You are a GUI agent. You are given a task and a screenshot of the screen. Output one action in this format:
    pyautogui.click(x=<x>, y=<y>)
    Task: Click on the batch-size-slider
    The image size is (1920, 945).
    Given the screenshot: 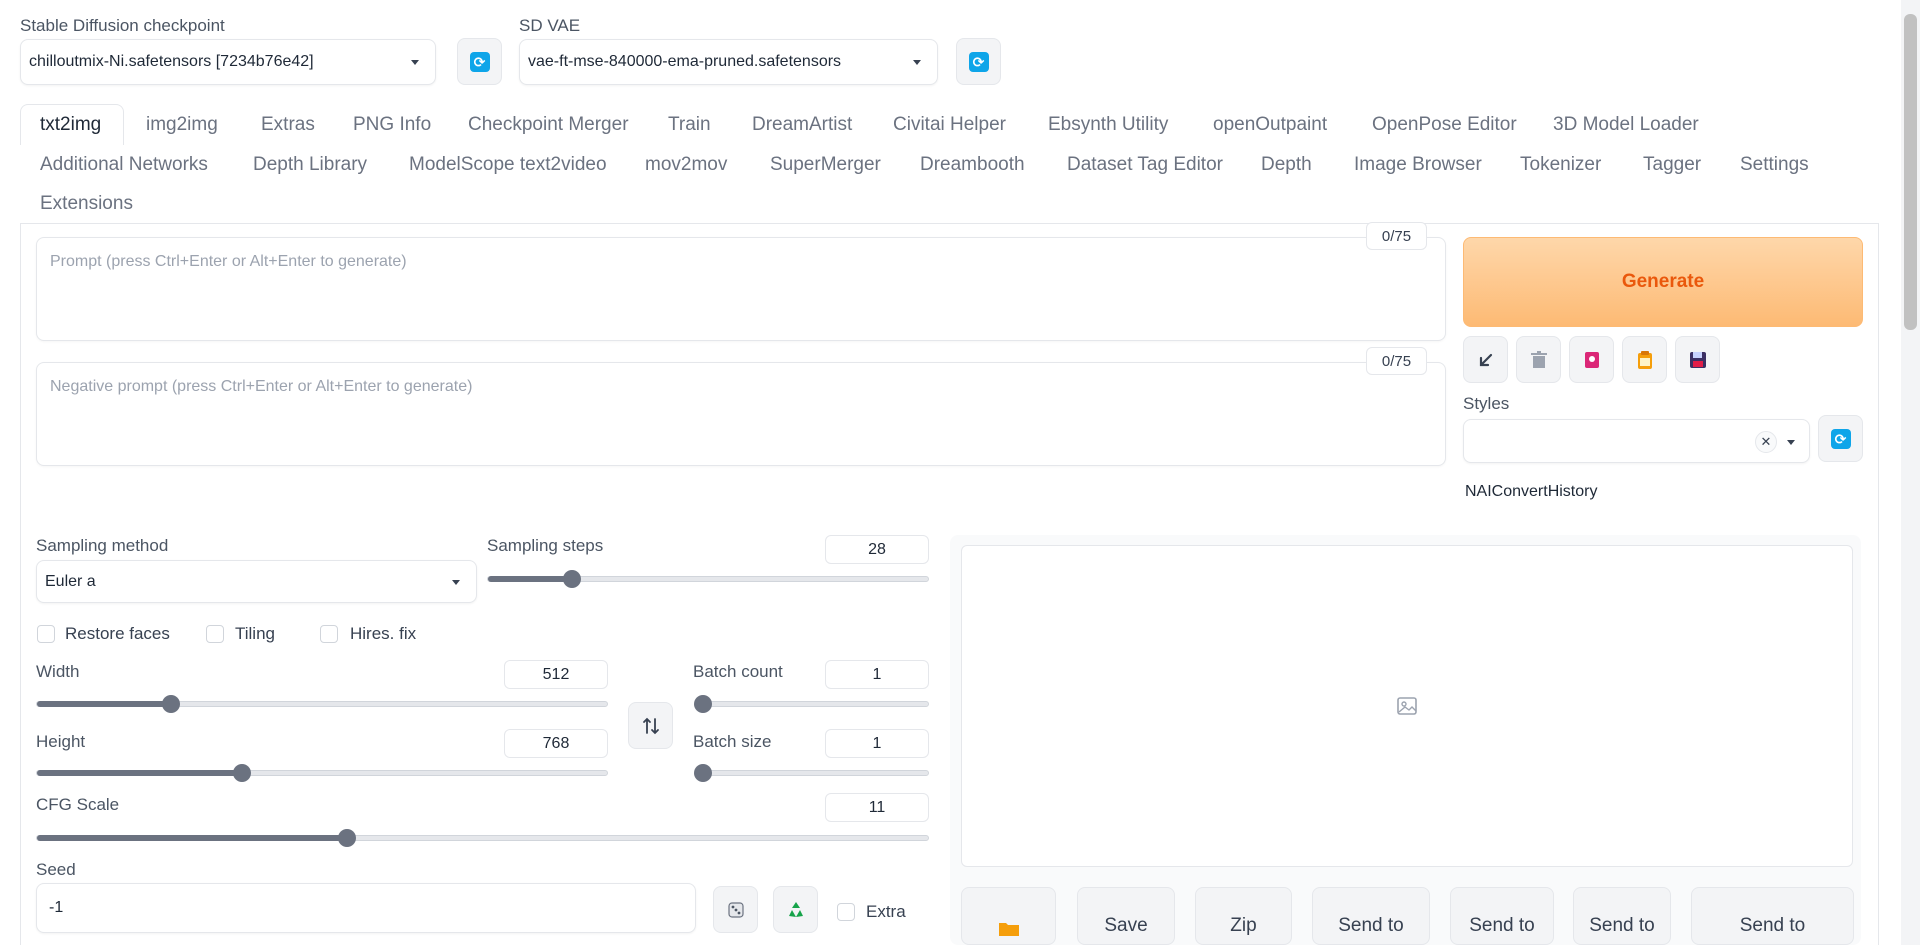 What is the action you would take?
    pyautogui.click(x=811, y=773)
    